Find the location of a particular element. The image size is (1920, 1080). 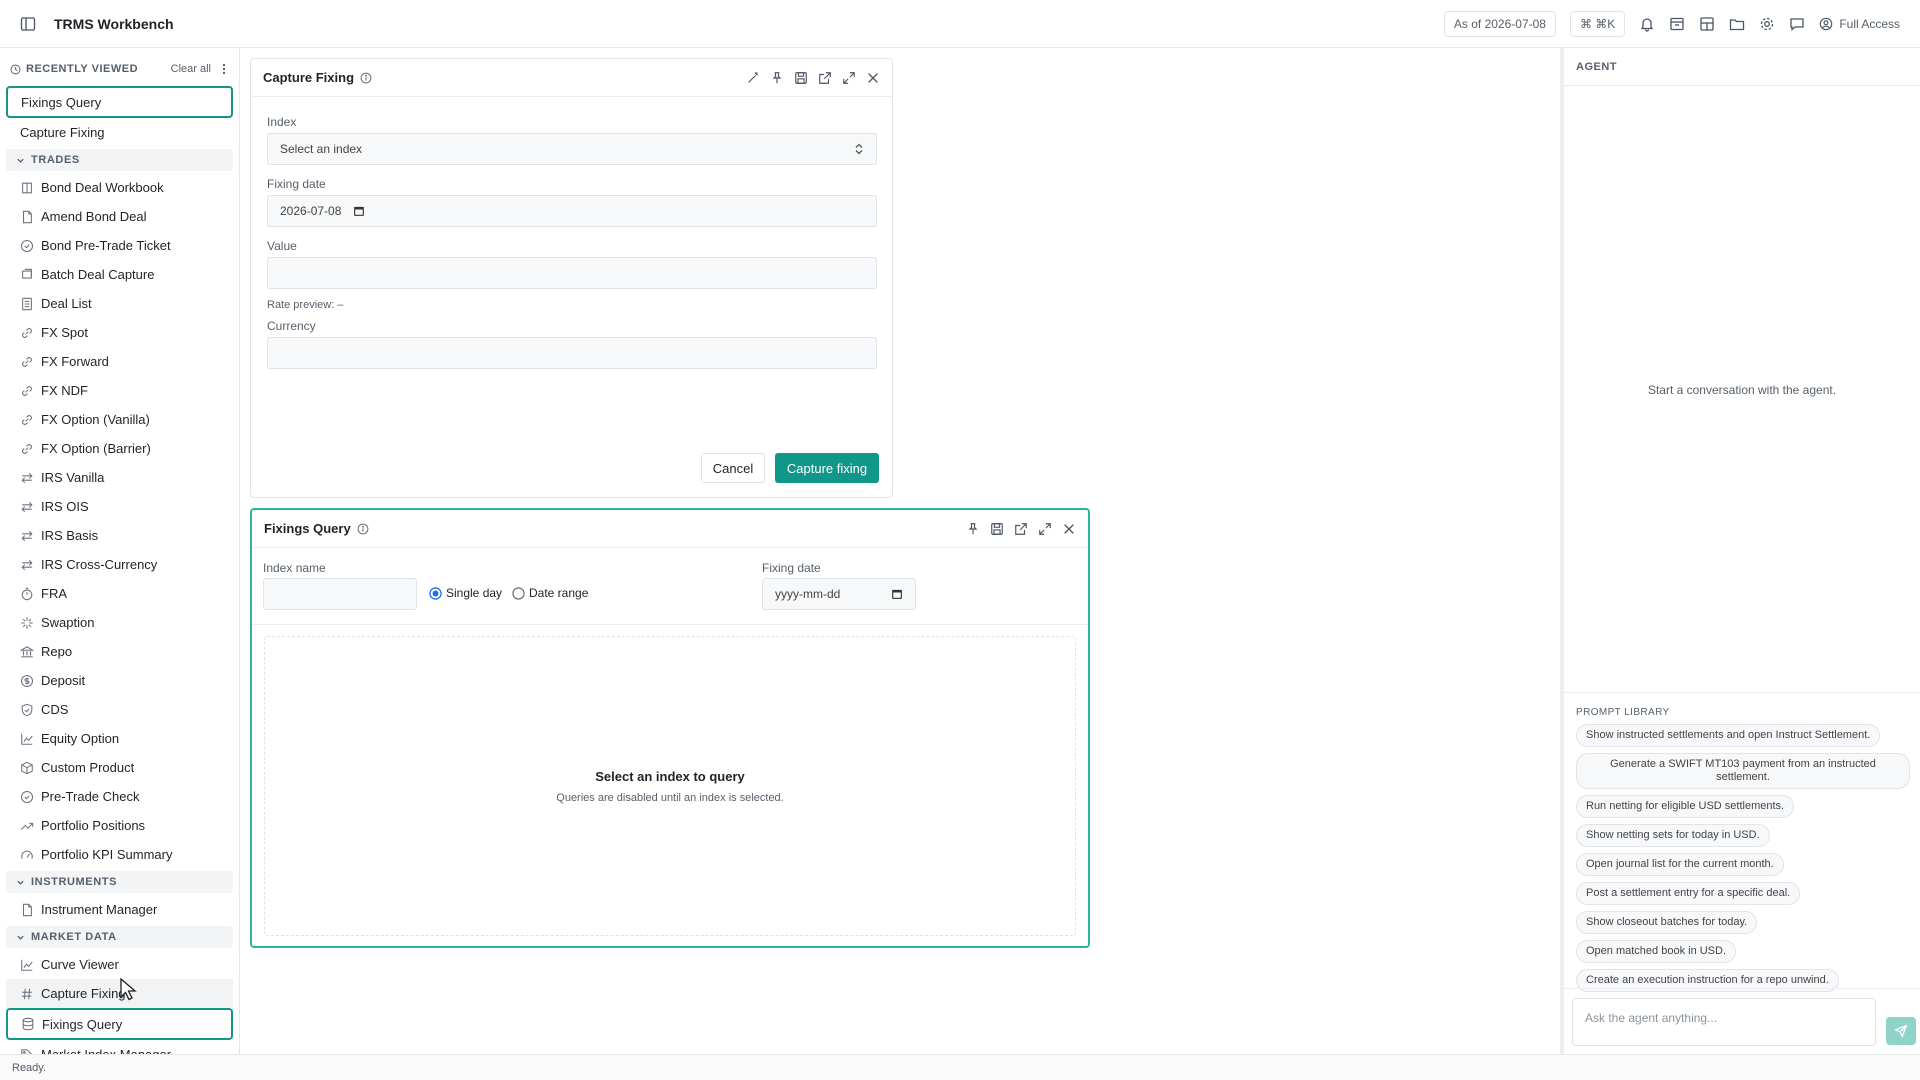

user-circle-icon is located at coordinates (1826, 24).